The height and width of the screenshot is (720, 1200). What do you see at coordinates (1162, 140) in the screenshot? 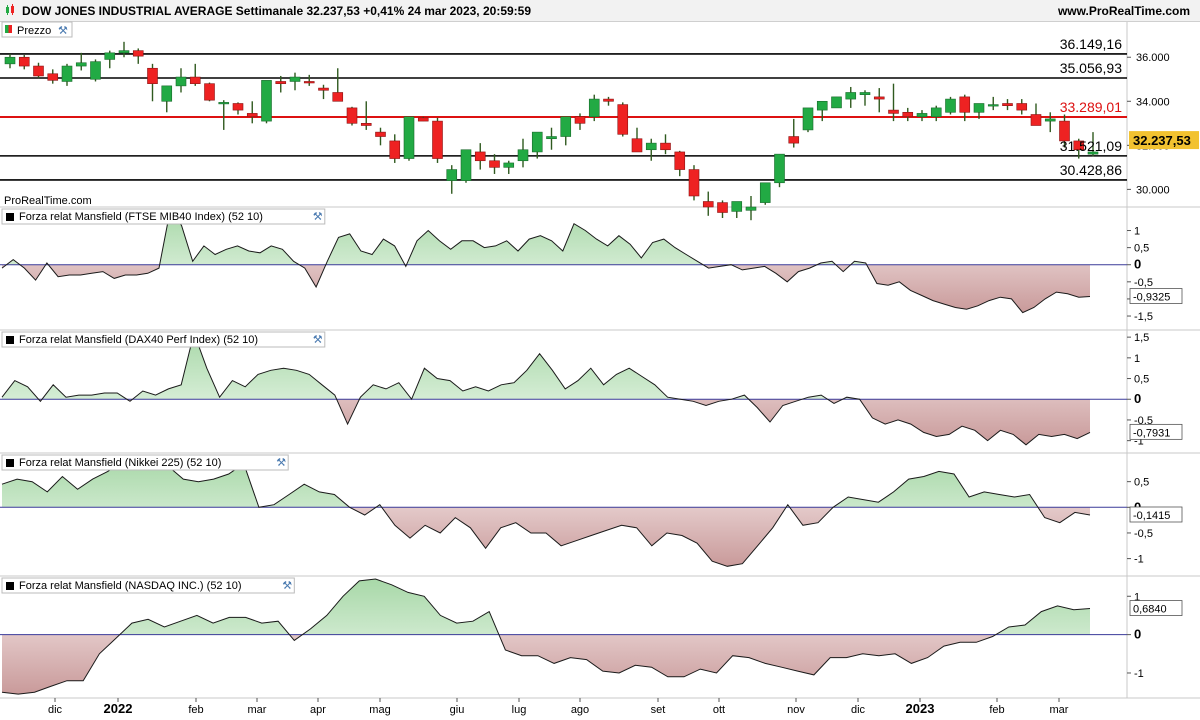
I see `current-price-label: 32.237,53` at bounding box center [1162, 140].